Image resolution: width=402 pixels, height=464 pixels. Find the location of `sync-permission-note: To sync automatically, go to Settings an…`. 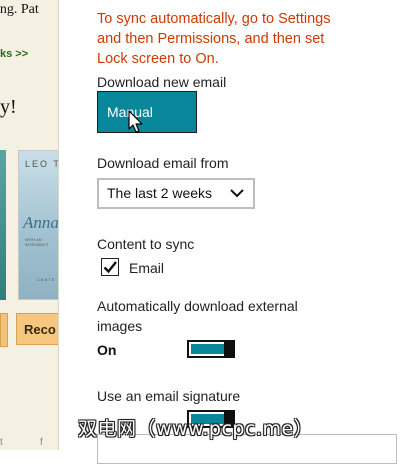

sync-permission-note: To sync automatically, go to Settings an… is located at coordinates (214, 39).